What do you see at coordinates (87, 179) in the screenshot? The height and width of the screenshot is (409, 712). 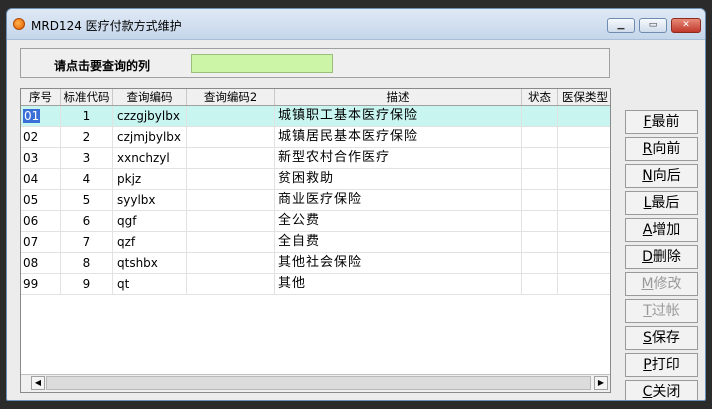 I see `cell-std-code: 4` at bounding box center [87, 179].